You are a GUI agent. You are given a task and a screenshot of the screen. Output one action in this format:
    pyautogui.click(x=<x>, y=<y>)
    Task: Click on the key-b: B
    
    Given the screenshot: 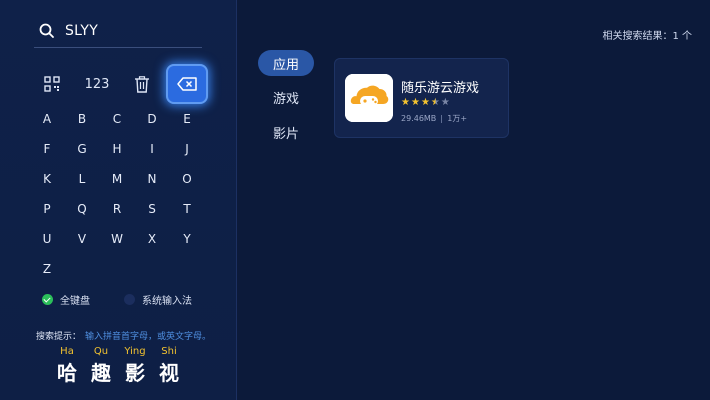 What is the action you would take?
    pyautogui.click(x=82, y=119)
    